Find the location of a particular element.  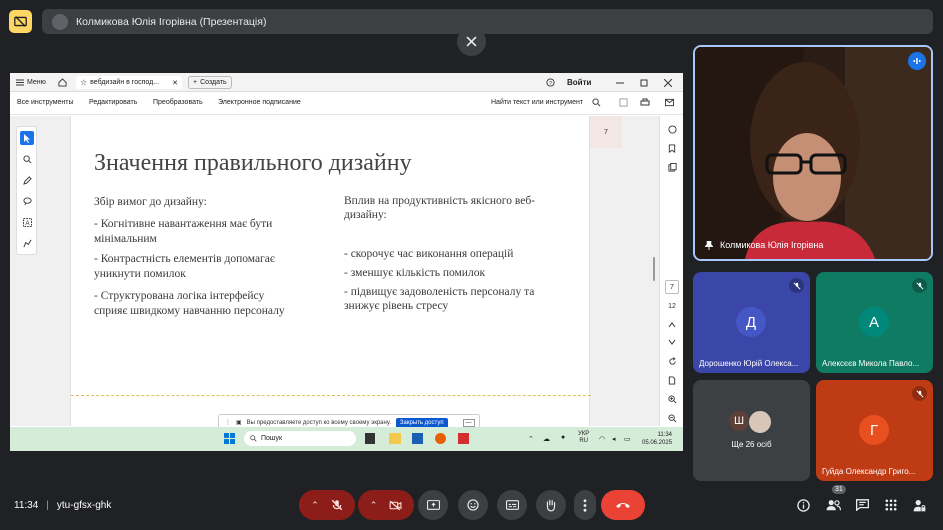

leave-call-button is located at coordinates (623, 505).